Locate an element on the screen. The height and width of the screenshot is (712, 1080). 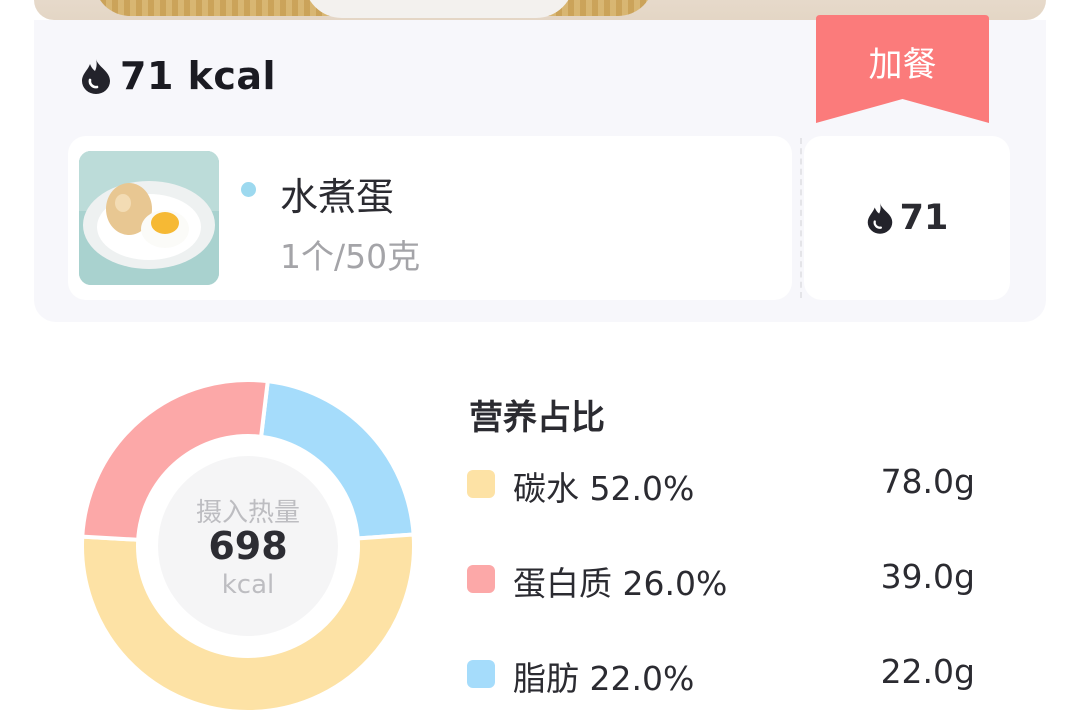
donut-center: 摄入热量 698 kcal is located at coordinates (248, 546).